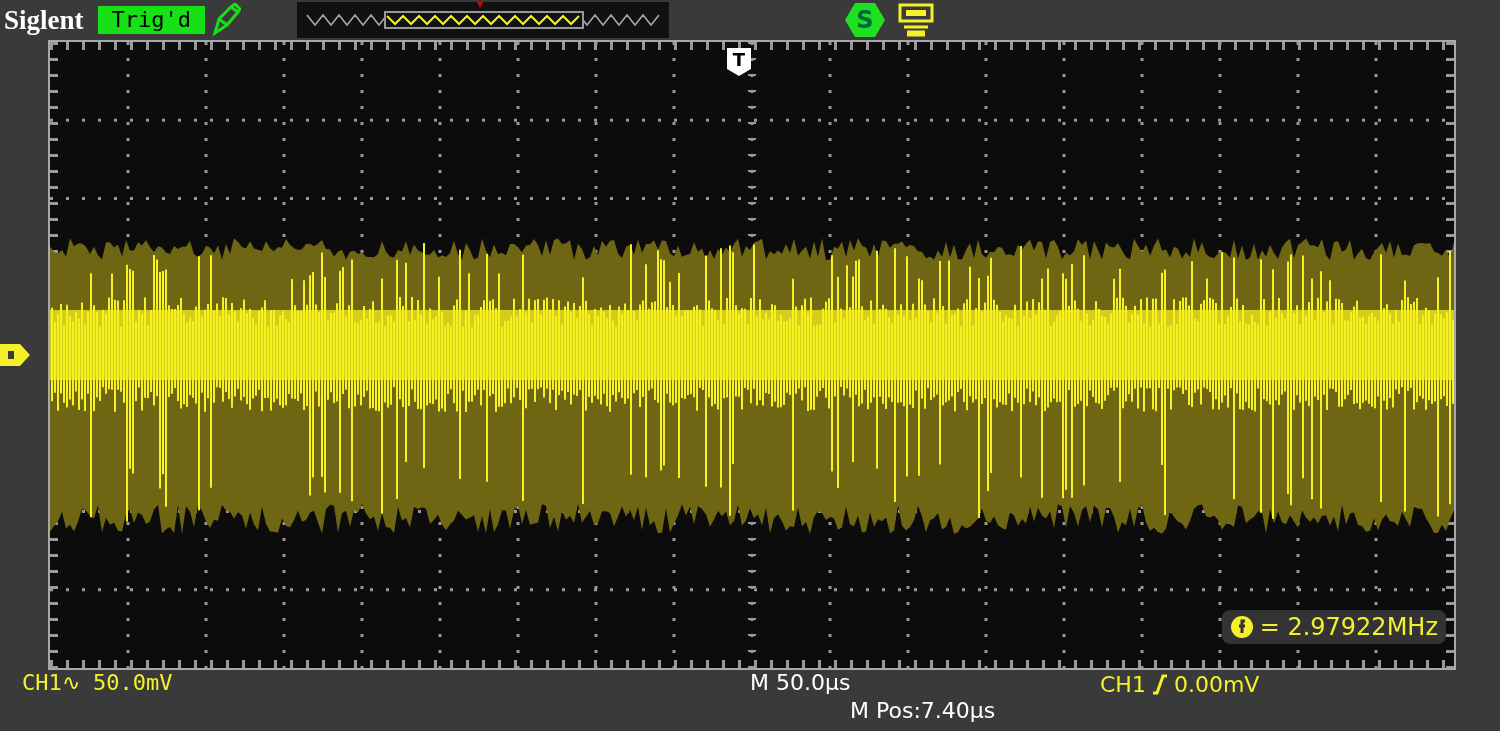 The width and height of the screenshot is (1500, 731). What do you see at coordinates (1159, 684) in the screenshot?
I see `rising-edge-icon` at bounding box center [1159, 684].